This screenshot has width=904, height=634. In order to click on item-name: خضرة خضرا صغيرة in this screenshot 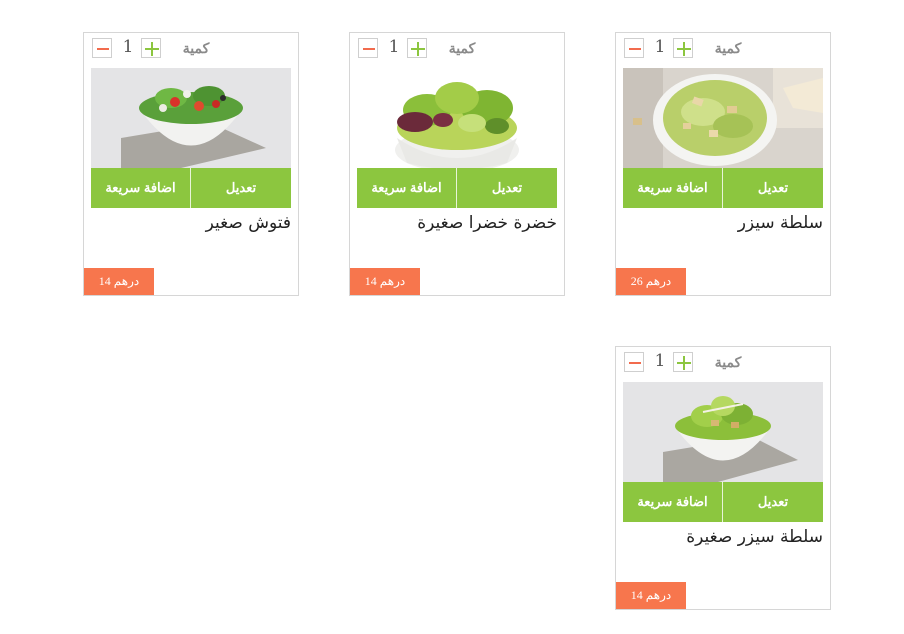, I will do `click(487, 223)`.